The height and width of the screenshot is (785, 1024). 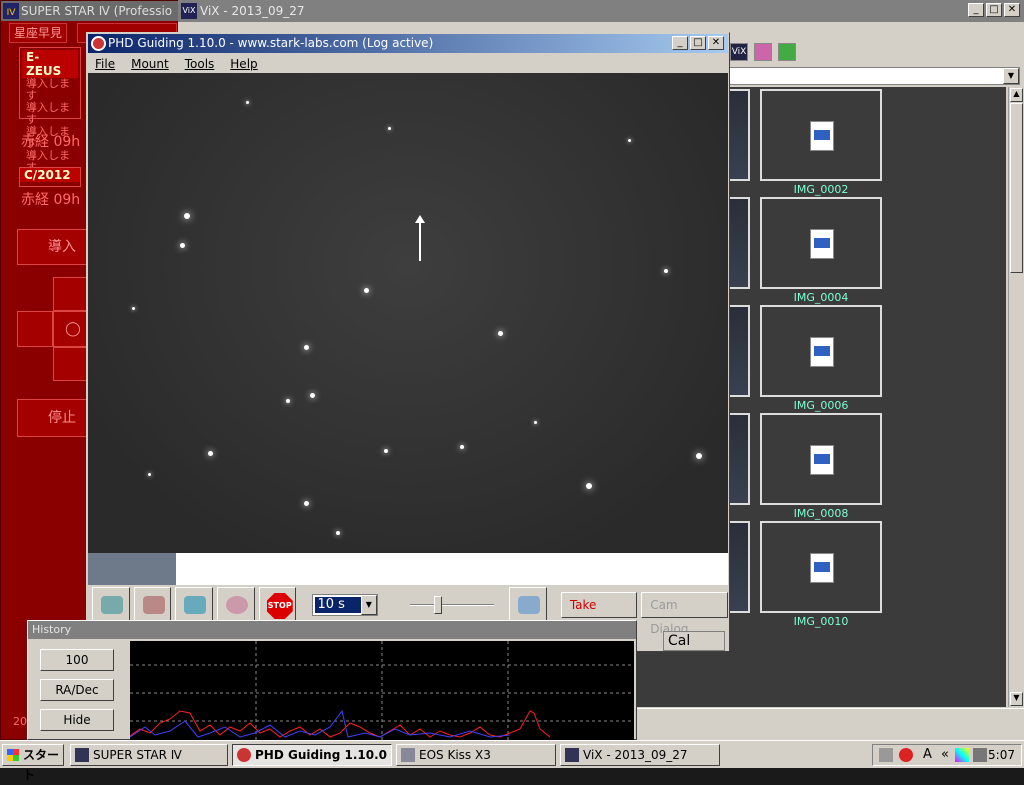 I want to click on start-button: スタート, so click(x=33, y=763).